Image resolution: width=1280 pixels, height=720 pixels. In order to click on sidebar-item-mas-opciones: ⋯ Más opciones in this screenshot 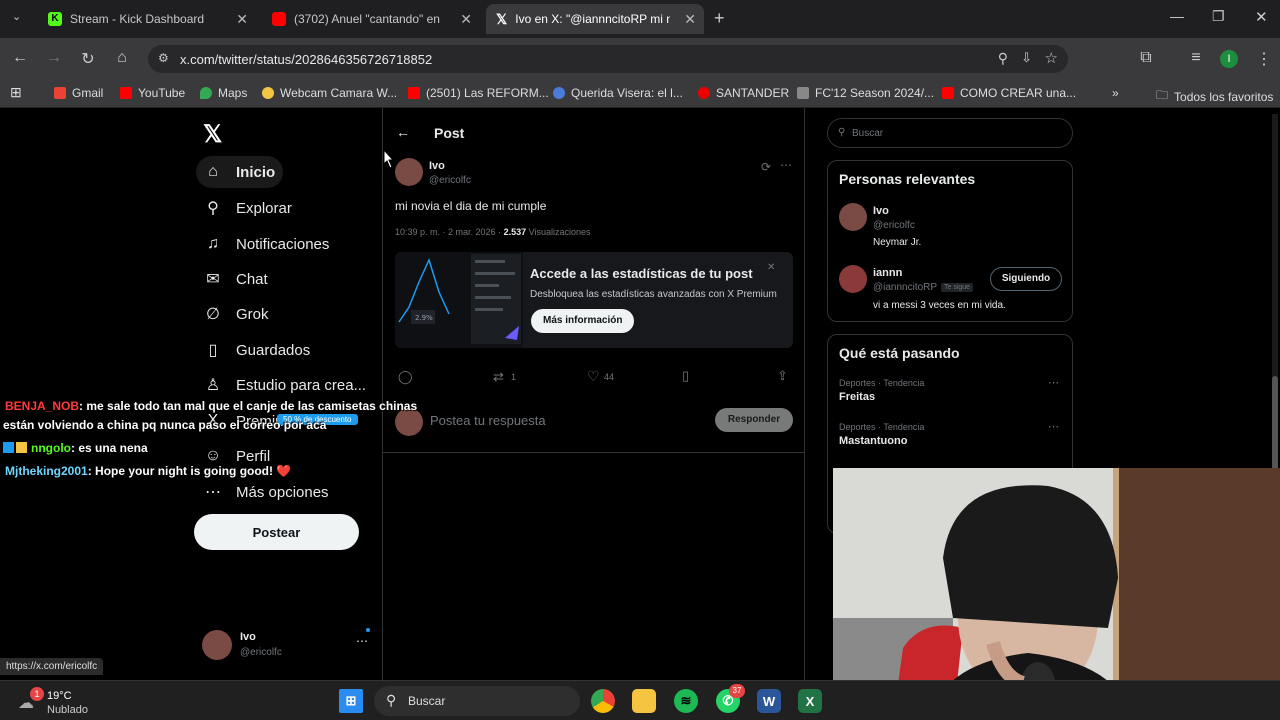, I will do `click(266, 492)`.